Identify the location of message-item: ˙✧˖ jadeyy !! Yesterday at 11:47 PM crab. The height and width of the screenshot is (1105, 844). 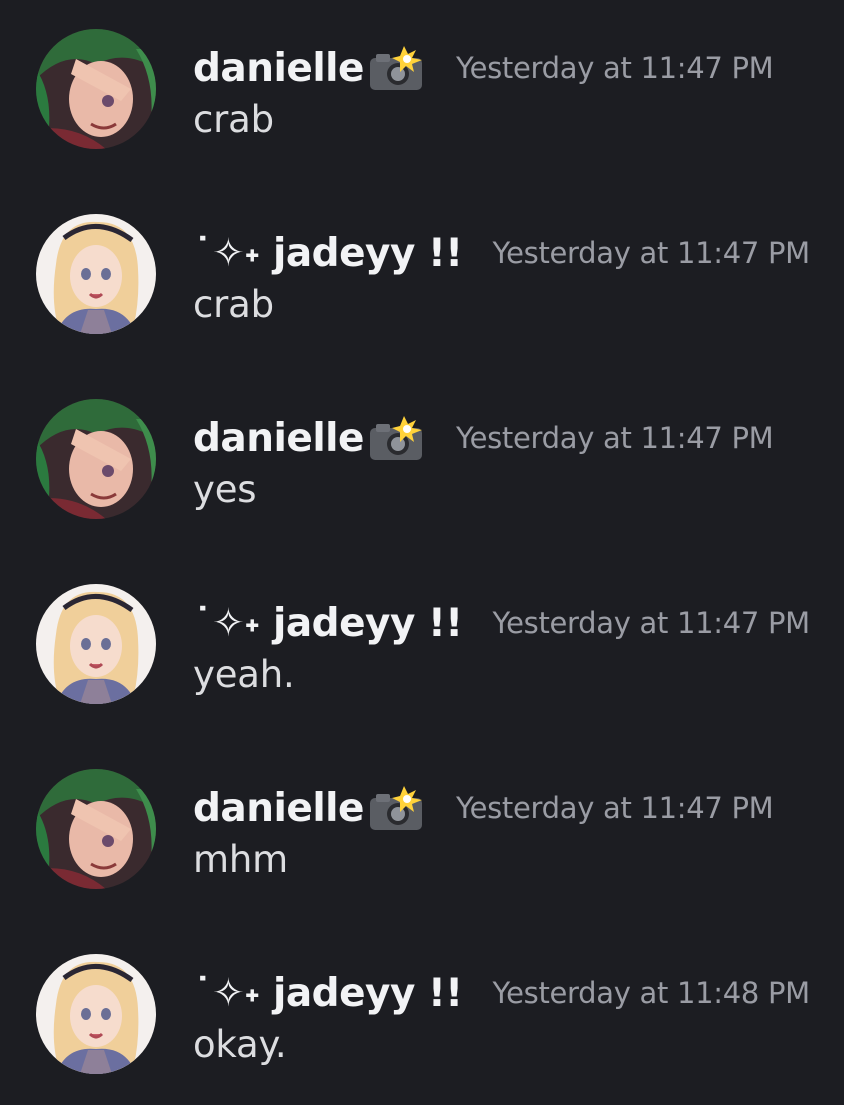
(422, 260).